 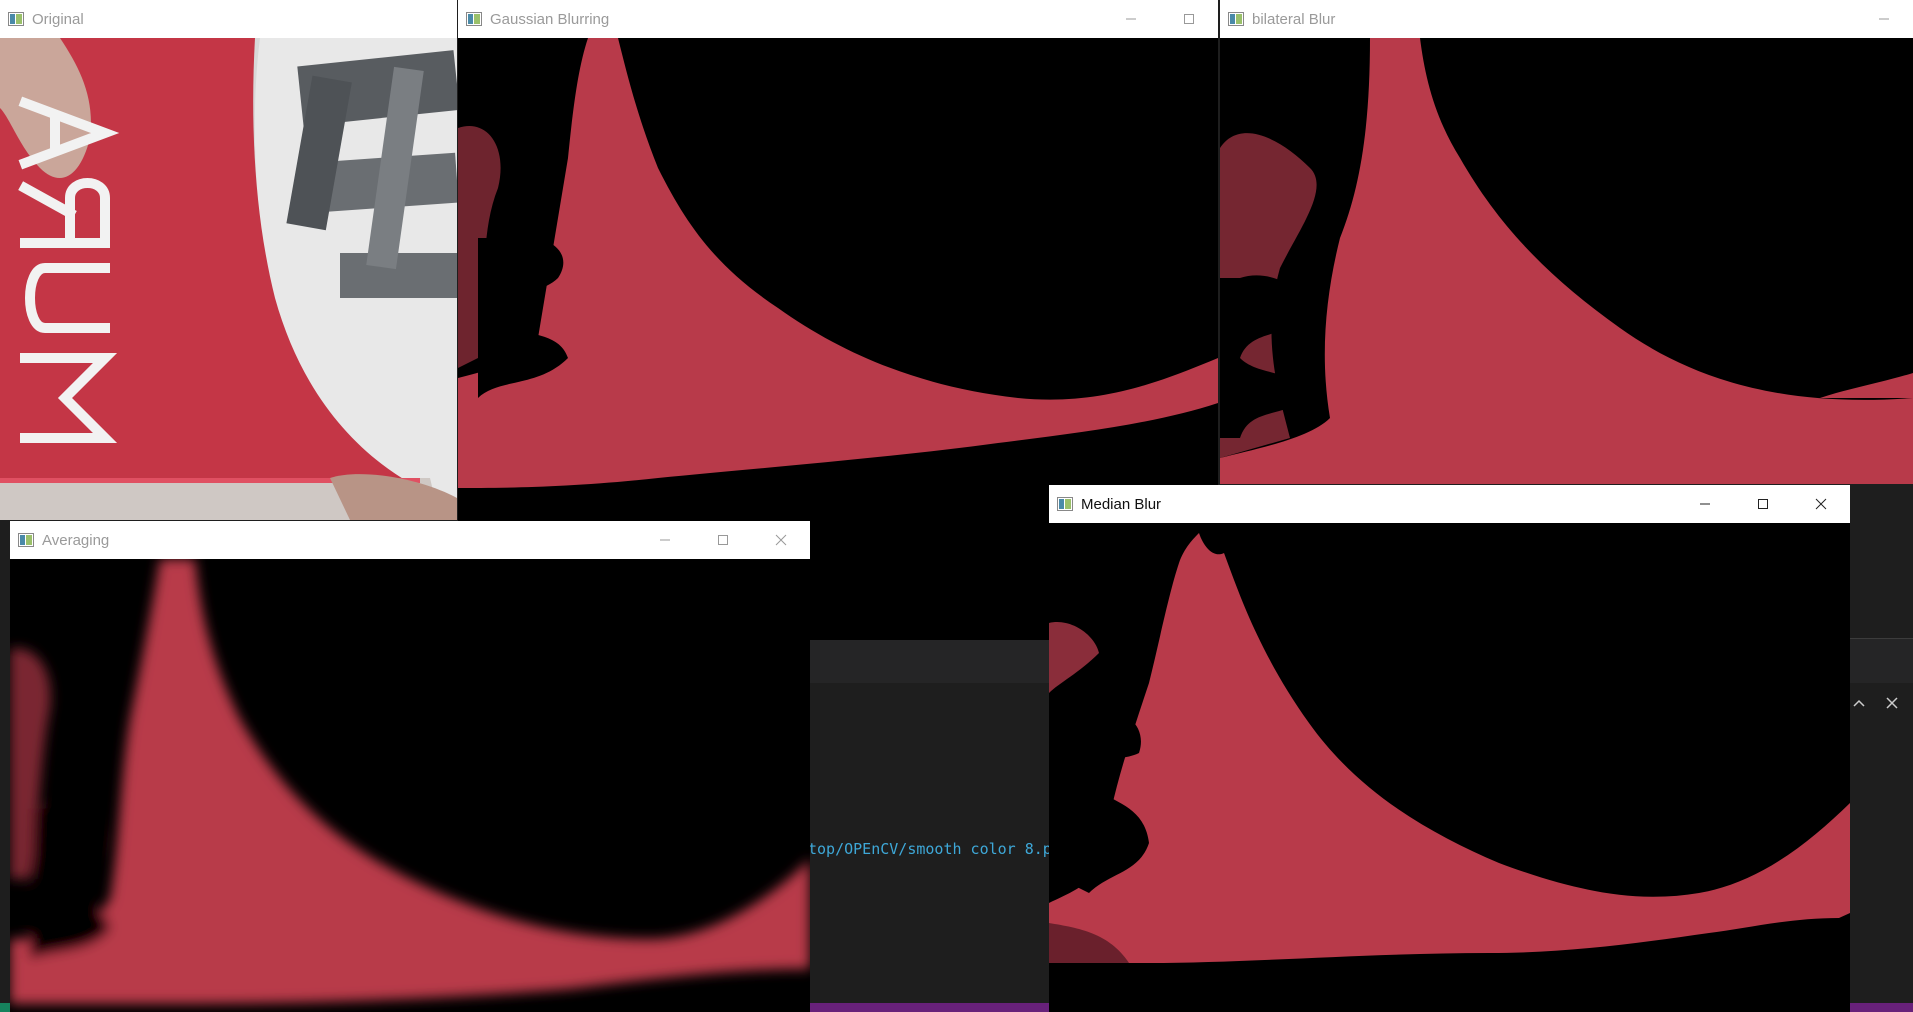 I want to click on image-viewport, so click(x=228, y=279).